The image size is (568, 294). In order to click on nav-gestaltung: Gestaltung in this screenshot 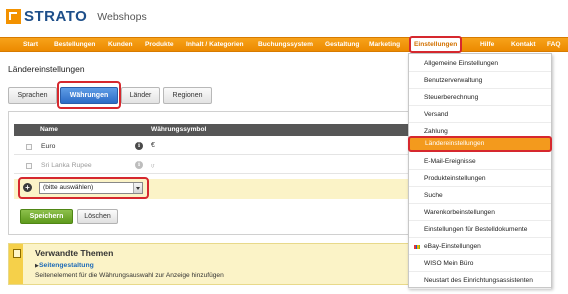, I will do `click(342, 44)`.